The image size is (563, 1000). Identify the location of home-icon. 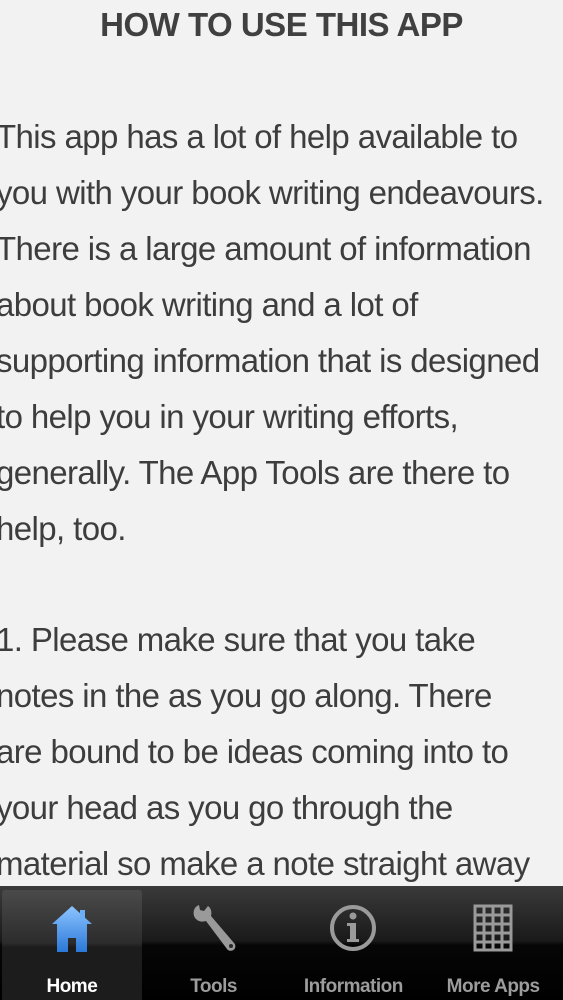
(72, 928).